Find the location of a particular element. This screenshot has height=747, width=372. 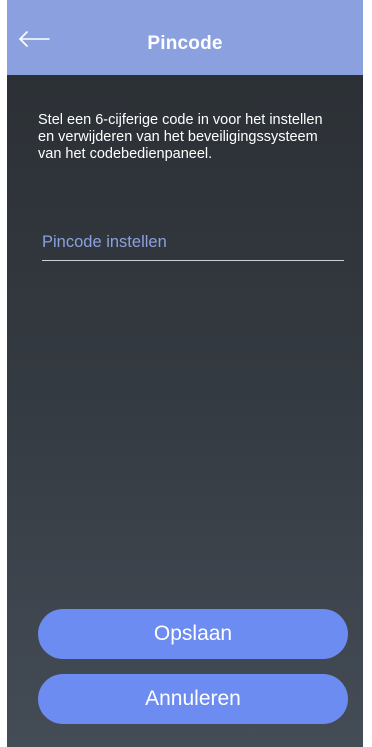

cancel-button: Annuleren is located at coordinates (193, 699).